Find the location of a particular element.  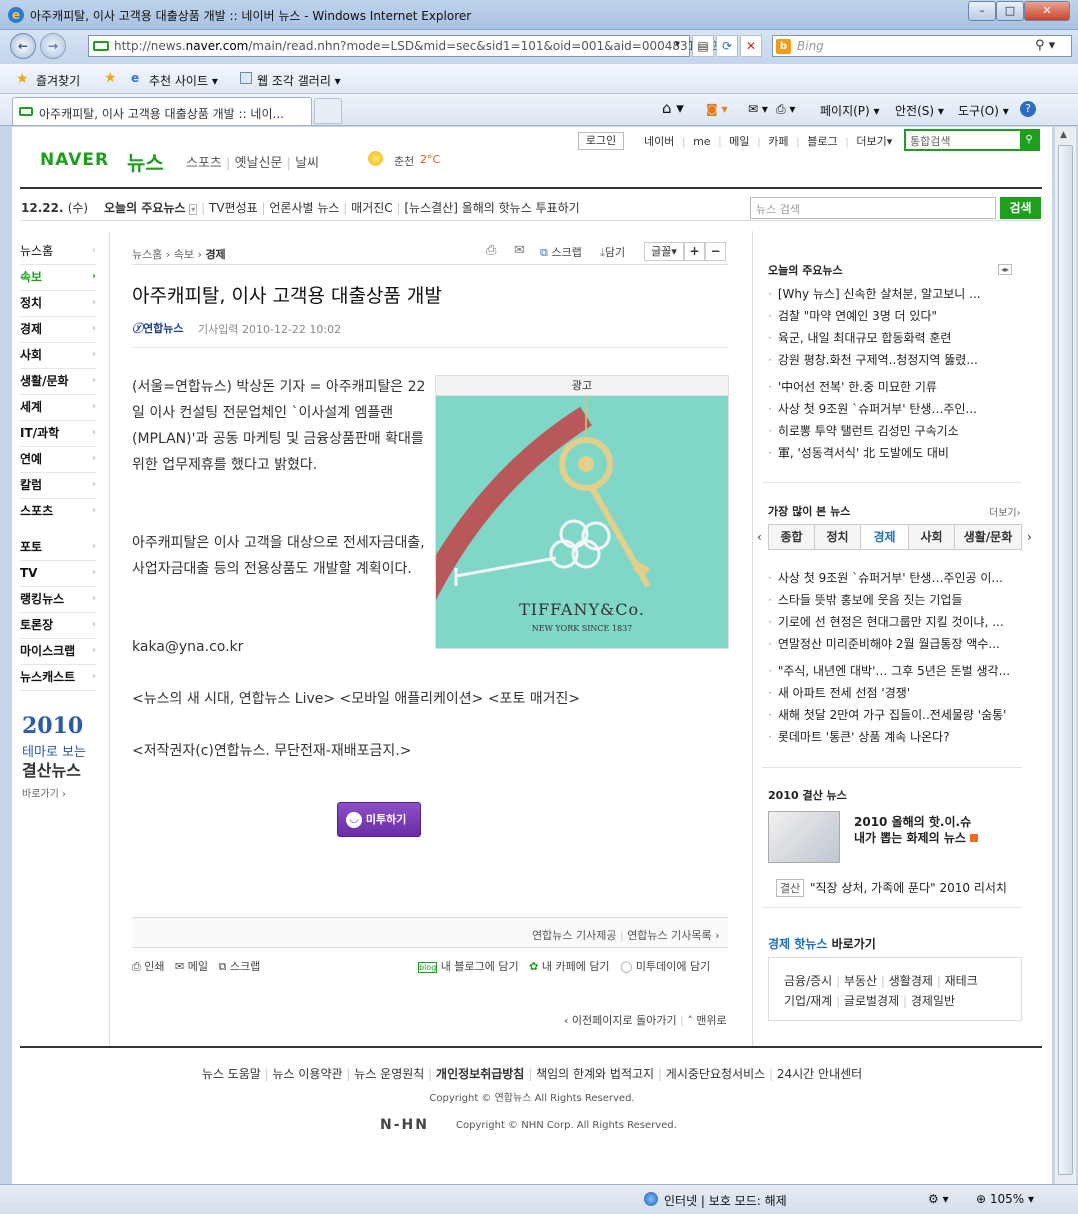

subnav-tv: TV편성표 is located at coordinates (233, 208).